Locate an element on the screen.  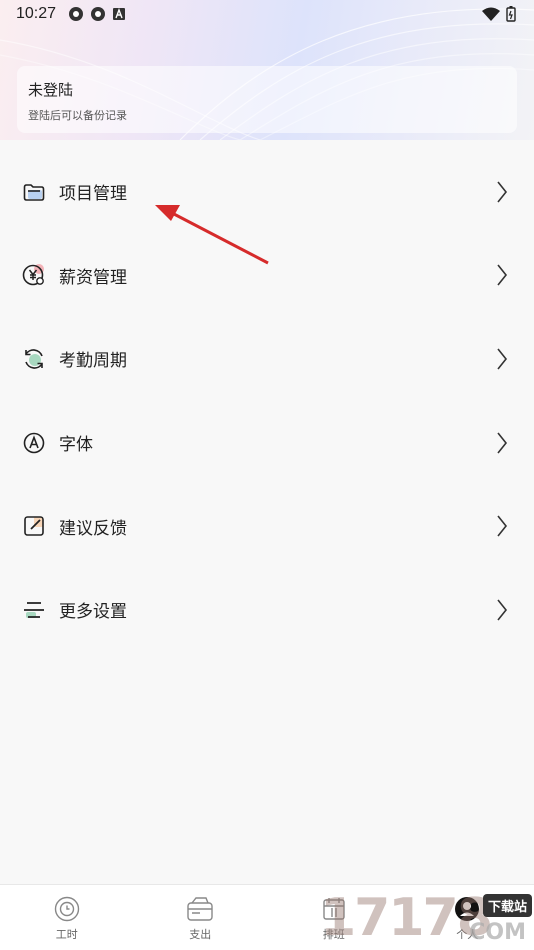
menu-item-more-settings: 更多设置 is located at coordinates (267, 610).